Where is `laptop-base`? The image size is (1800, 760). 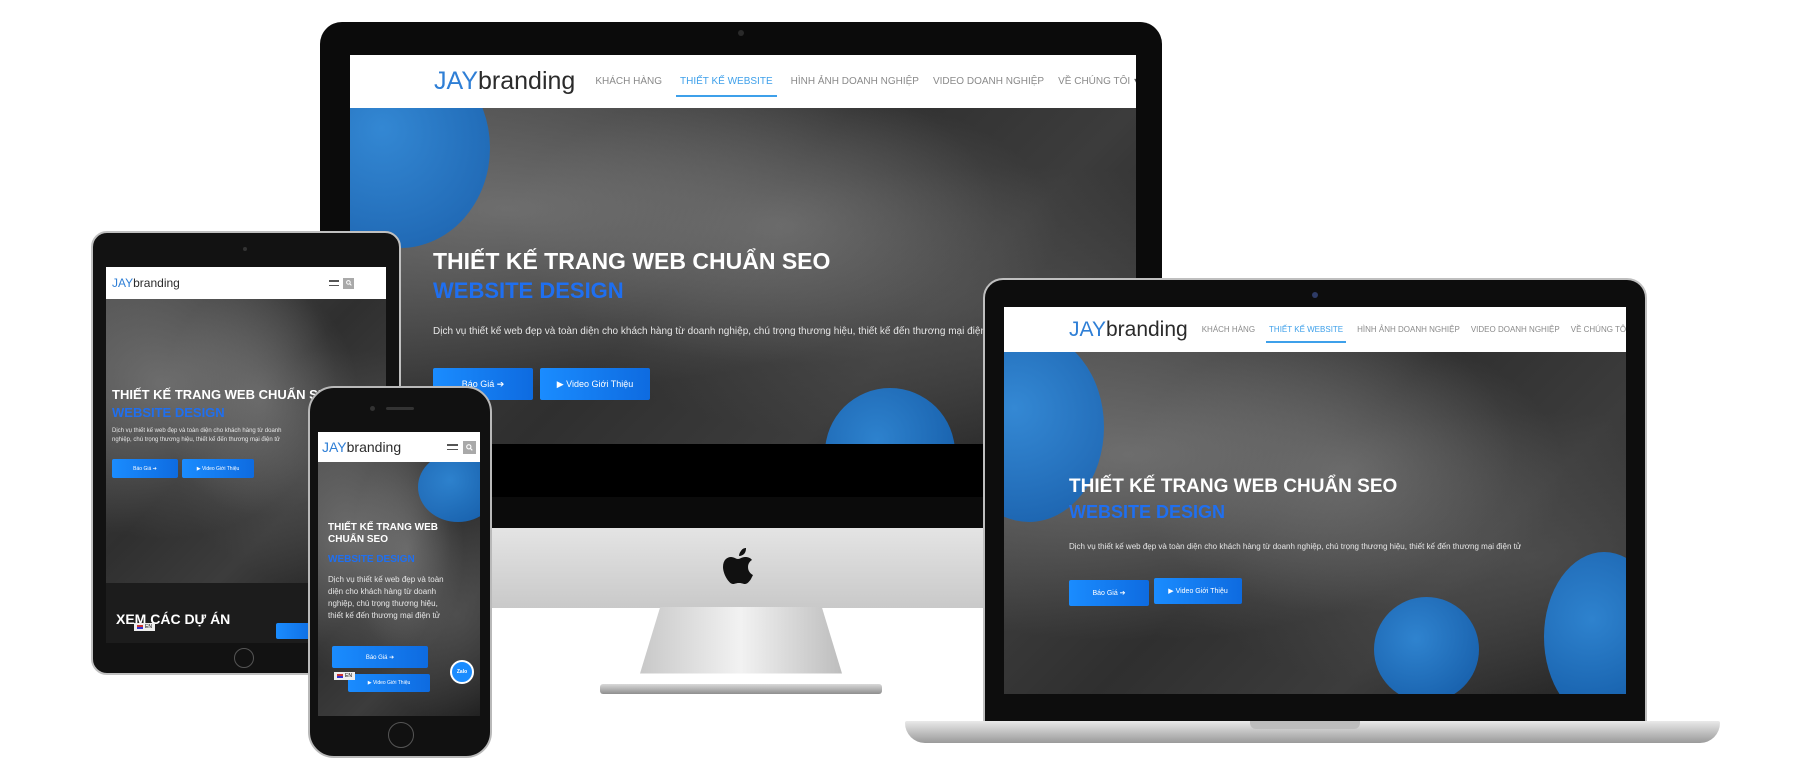
laptop-base is located at coordinates (1312, 732).